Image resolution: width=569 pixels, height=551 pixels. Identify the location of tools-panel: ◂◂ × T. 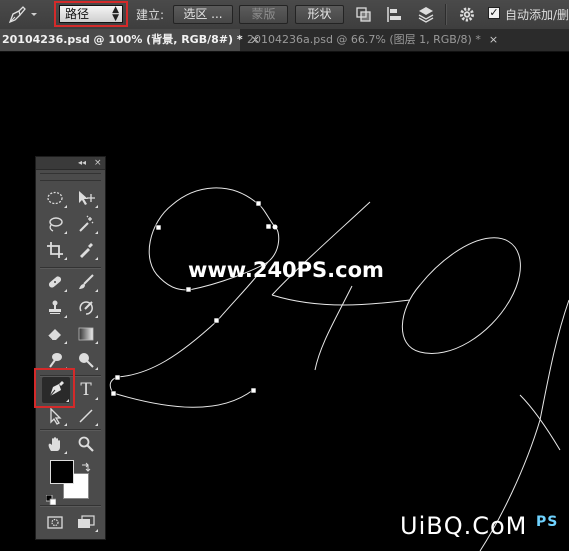
(70, 348).